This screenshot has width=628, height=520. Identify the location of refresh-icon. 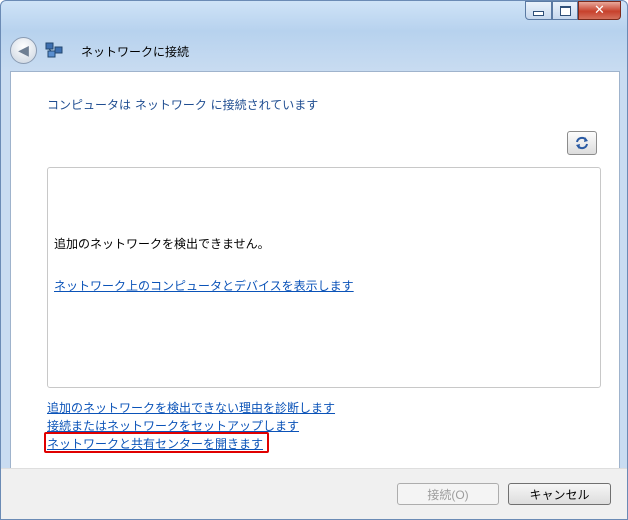
(582, 143).